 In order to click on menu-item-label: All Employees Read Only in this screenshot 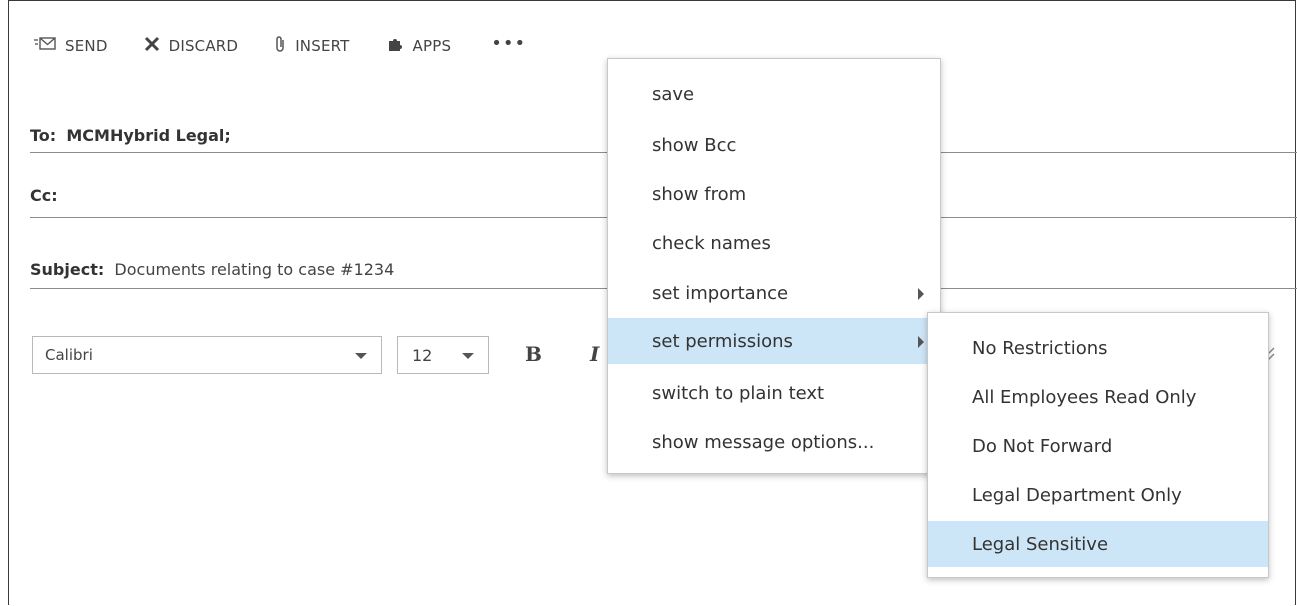, I will do `click(1084, 397)`.